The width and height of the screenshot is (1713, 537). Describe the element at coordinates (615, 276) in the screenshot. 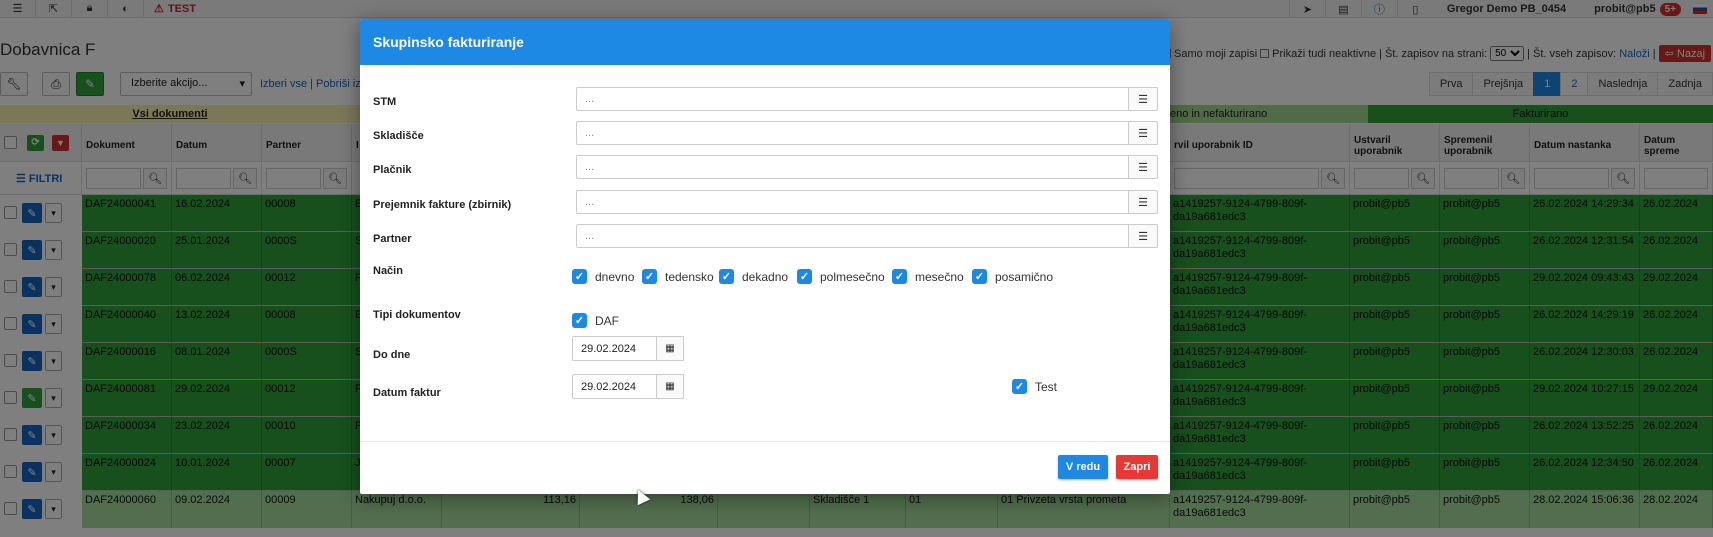

I see `nacin-dnevno-label: dnevno` at that location.